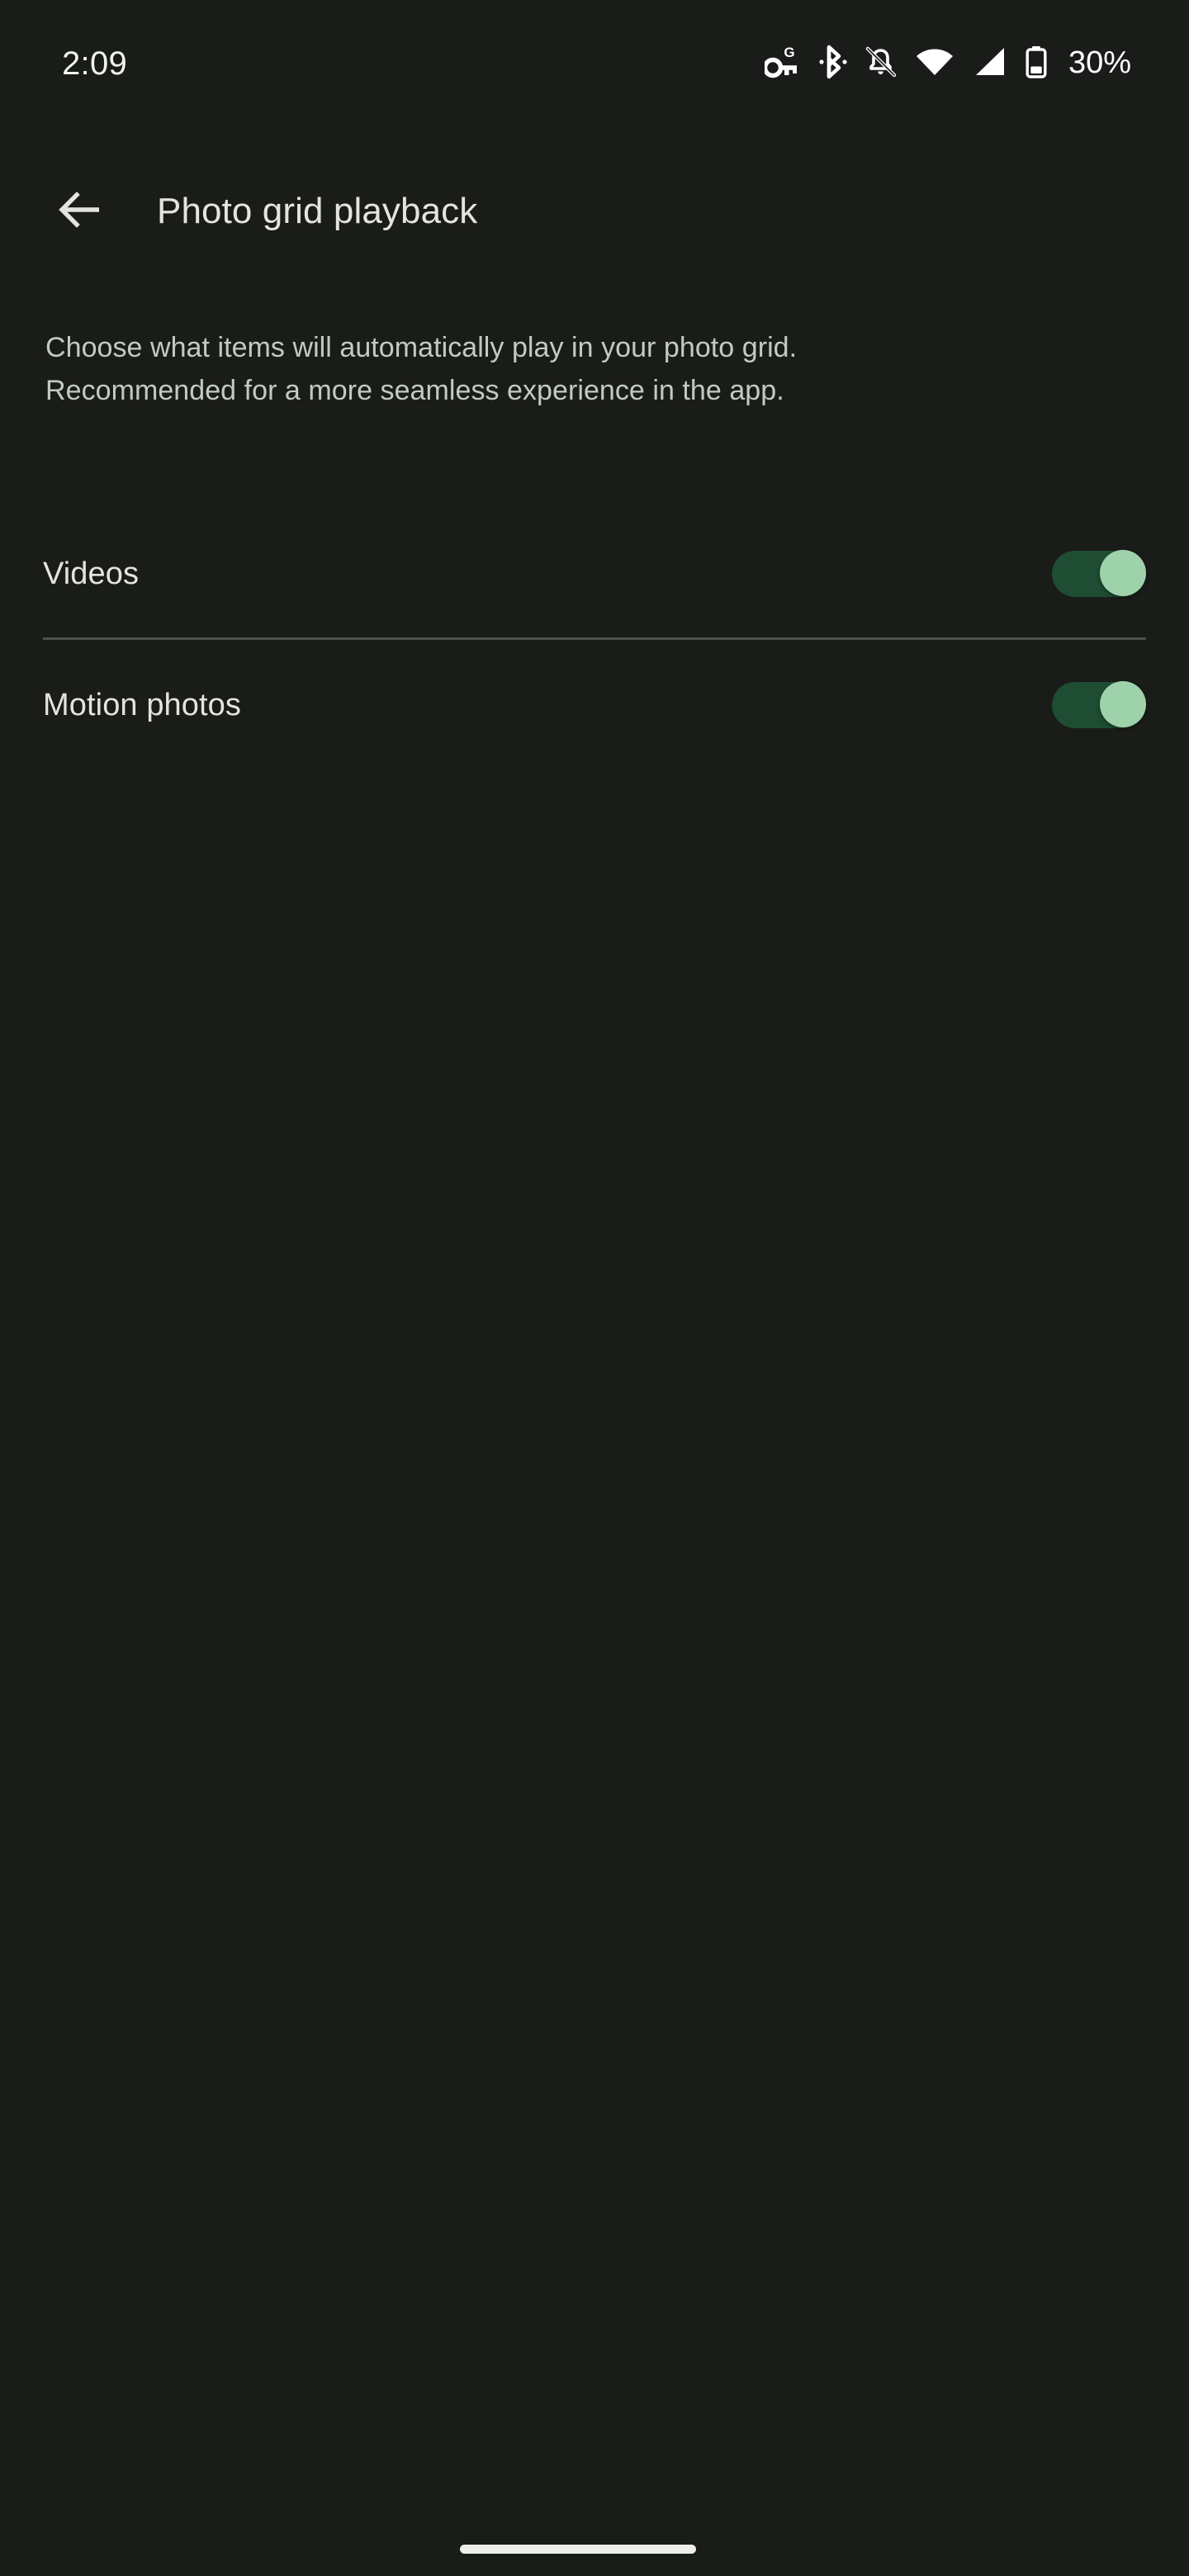  I want to click on setting-row-motion-photos: Motion photos, so click(594, 705).